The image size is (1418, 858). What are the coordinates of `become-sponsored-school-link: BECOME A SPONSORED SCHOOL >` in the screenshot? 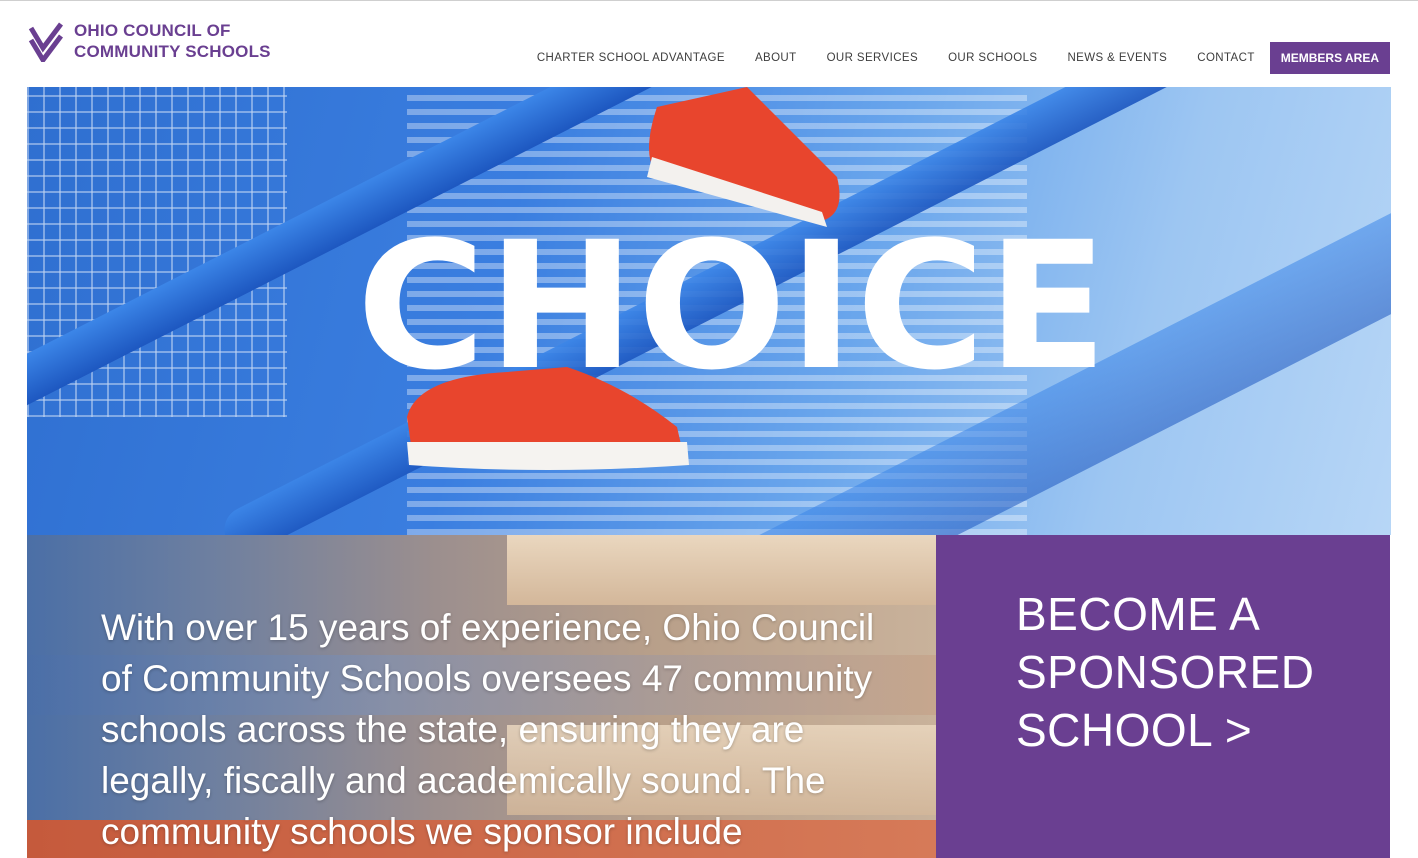 It's located at (1163, 696).